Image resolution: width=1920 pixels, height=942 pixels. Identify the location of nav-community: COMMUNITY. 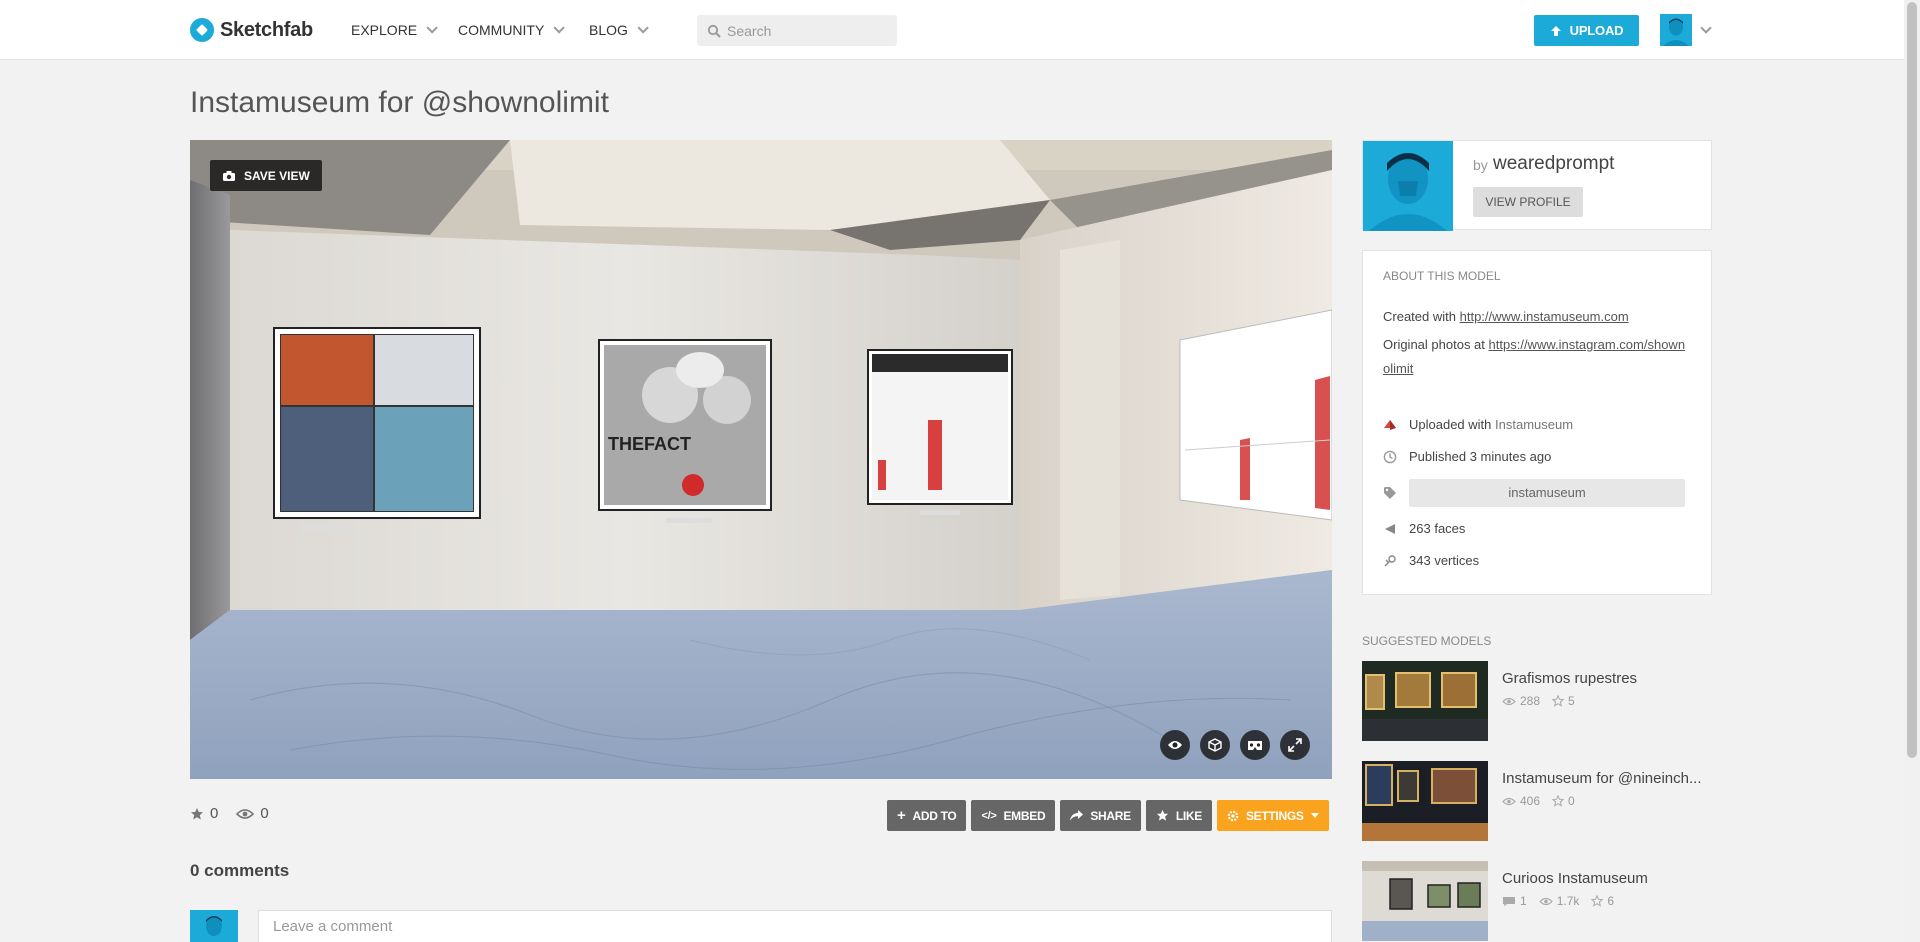
(512, 30).